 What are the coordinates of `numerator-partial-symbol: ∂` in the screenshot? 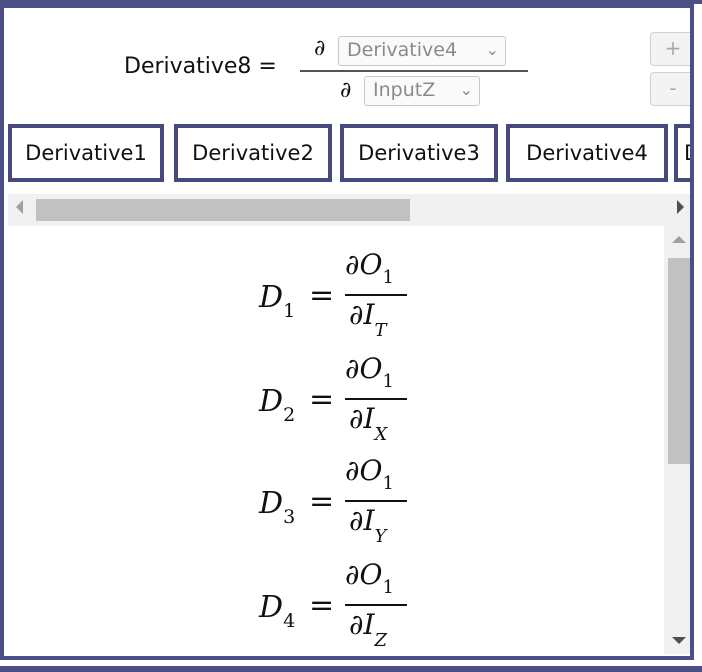 It's located at (320, 48).